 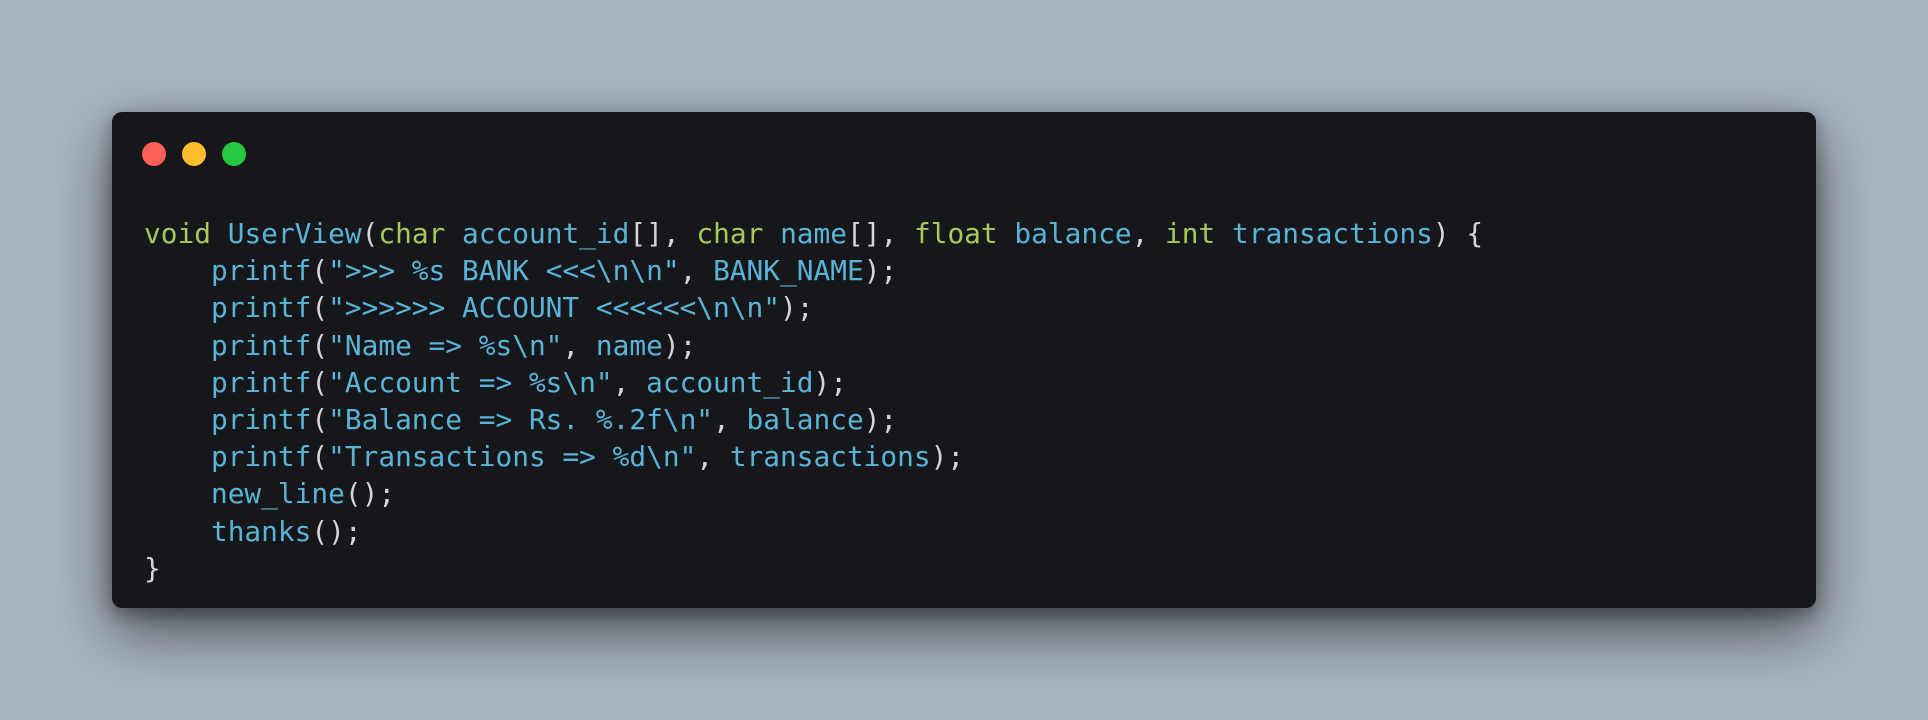 I want to click on code-token: new_line, so click(x=277, y=494).